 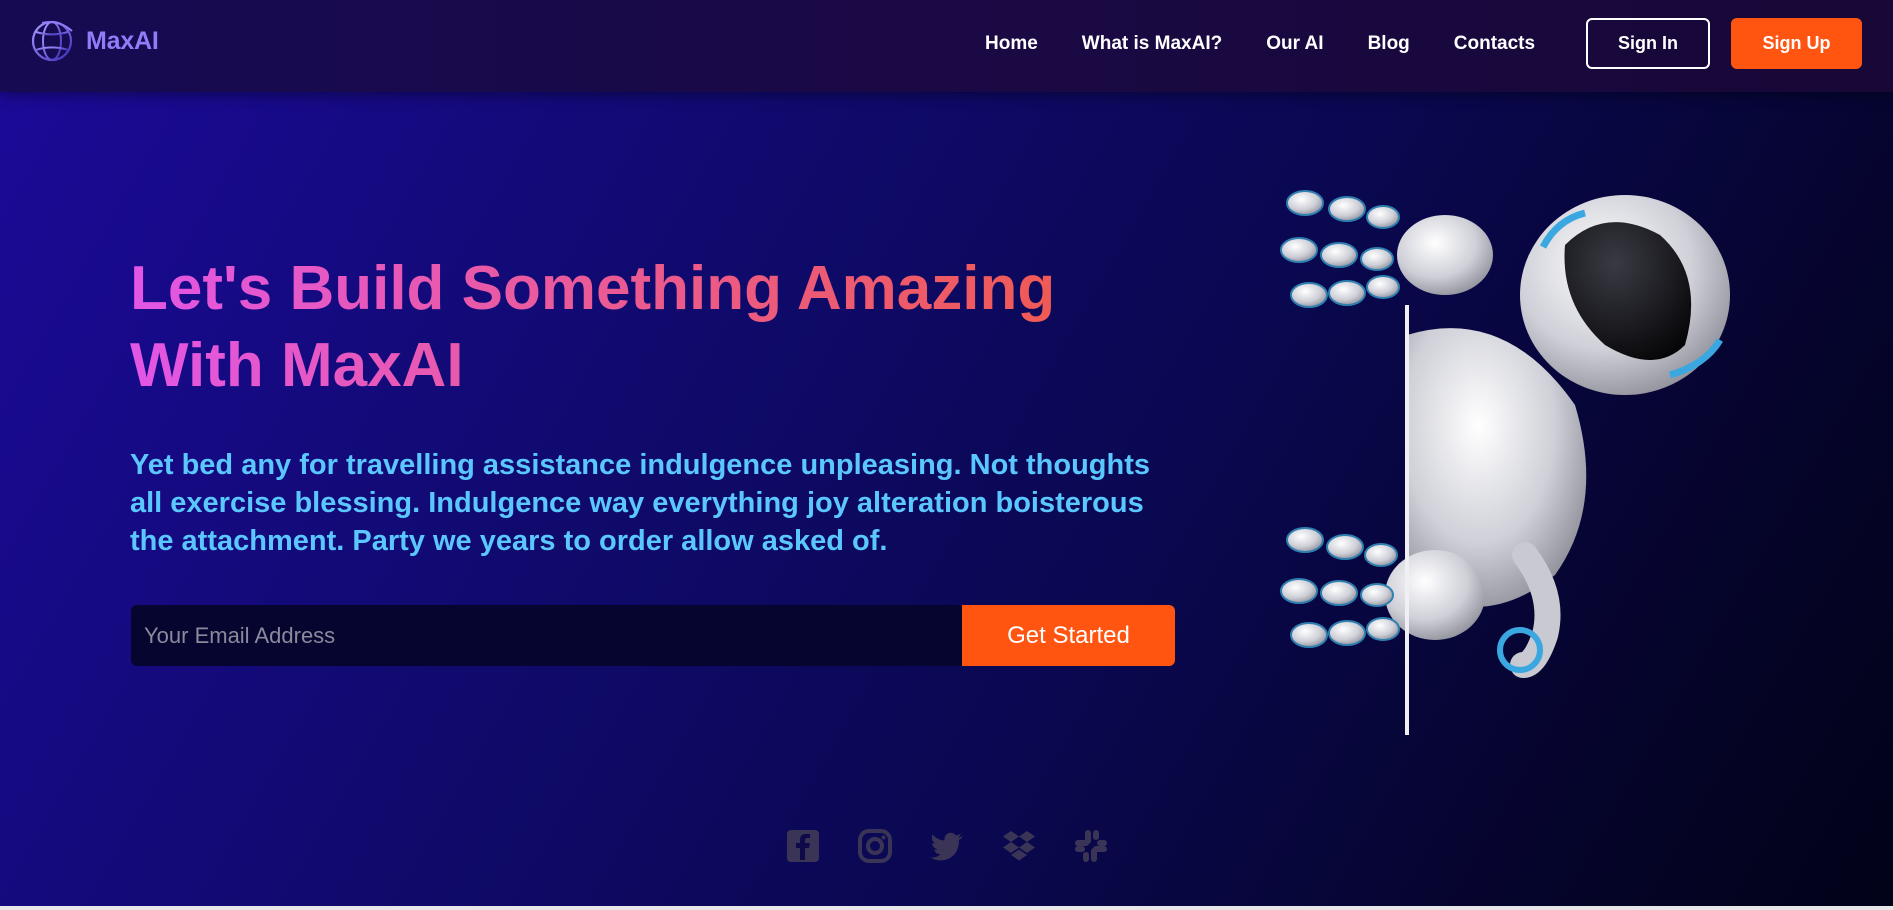 I want to click on nav-contacts: Contacts, so click(x=1494, y=44).